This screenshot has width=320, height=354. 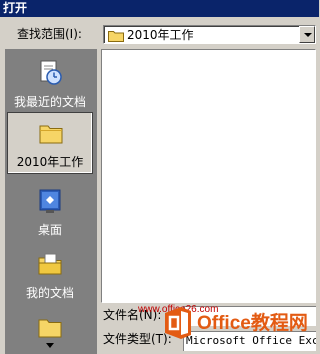 I want to click on place-my-documents: 我的文档, so click(x=50, y=275).